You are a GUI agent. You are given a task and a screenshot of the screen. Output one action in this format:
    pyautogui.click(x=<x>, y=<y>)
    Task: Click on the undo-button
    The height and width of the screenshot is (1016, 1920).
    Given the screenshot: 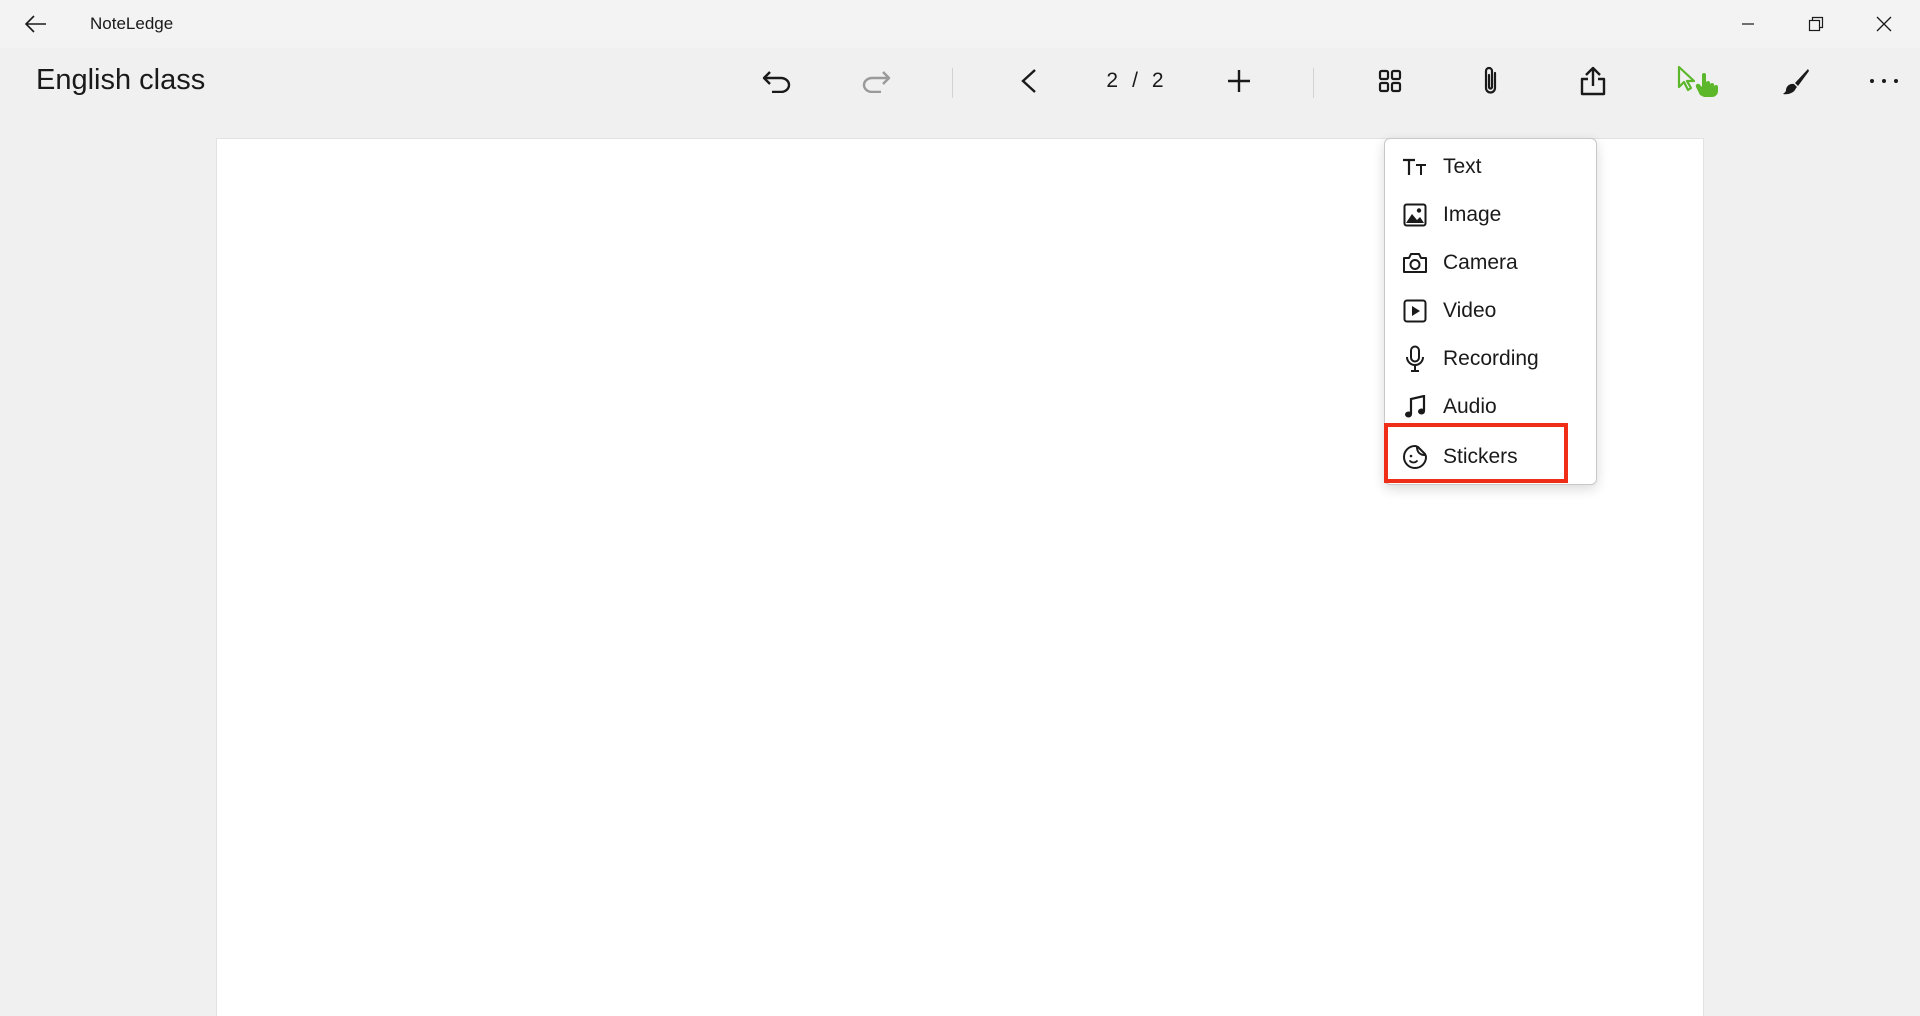 What is the action you would take?
    pyautogui.click(x=777, y=81)
    